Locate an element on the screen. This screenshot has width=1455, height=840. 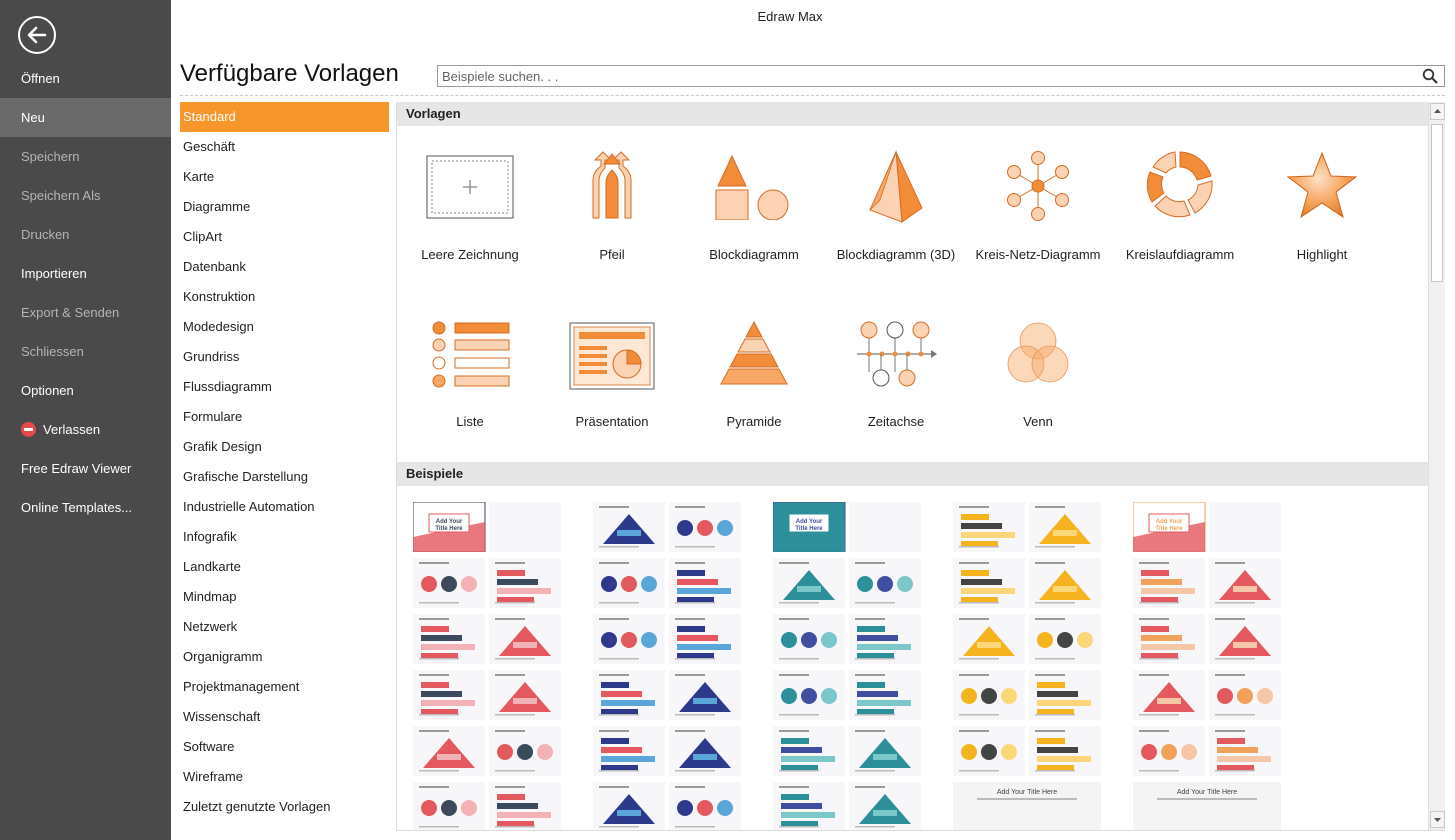
nav-item-export-send: Export & Senden is located at coordinates (85, 312).